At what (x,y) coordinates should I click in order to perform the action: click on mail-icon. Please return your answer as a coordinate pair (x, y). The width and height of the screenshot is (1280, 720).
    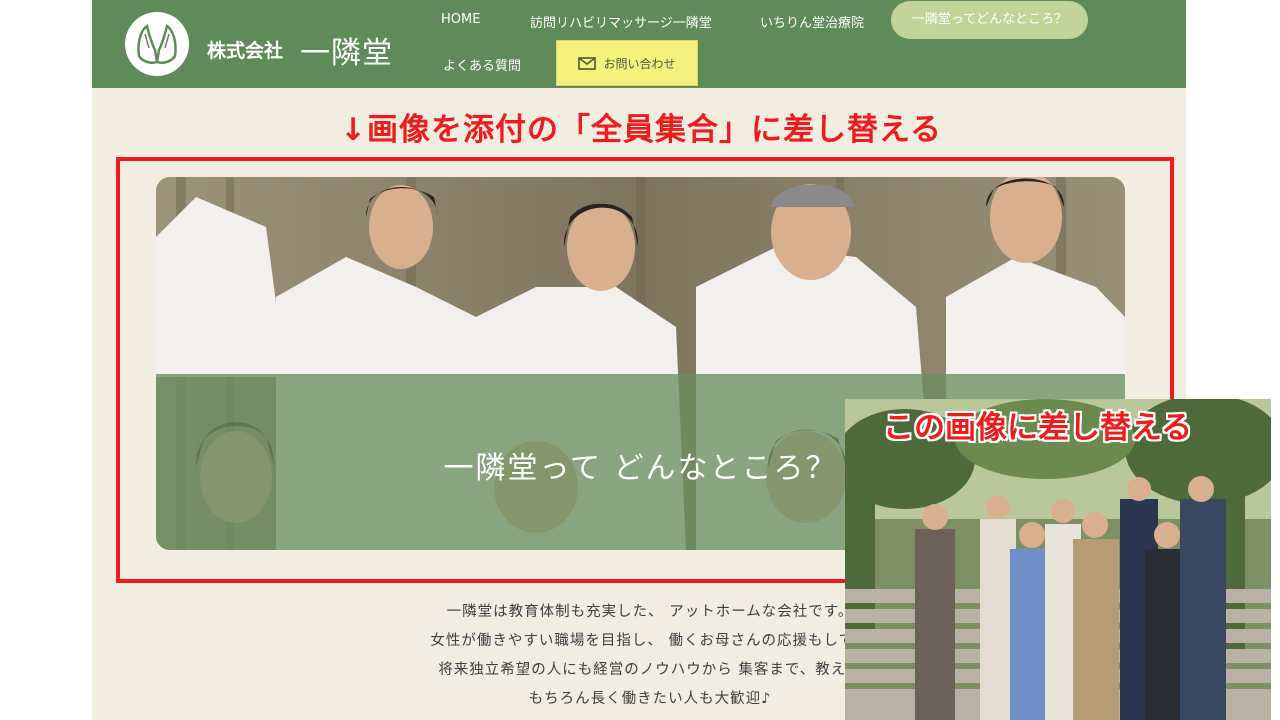
    Looking at the image, I should click on (587, 63).